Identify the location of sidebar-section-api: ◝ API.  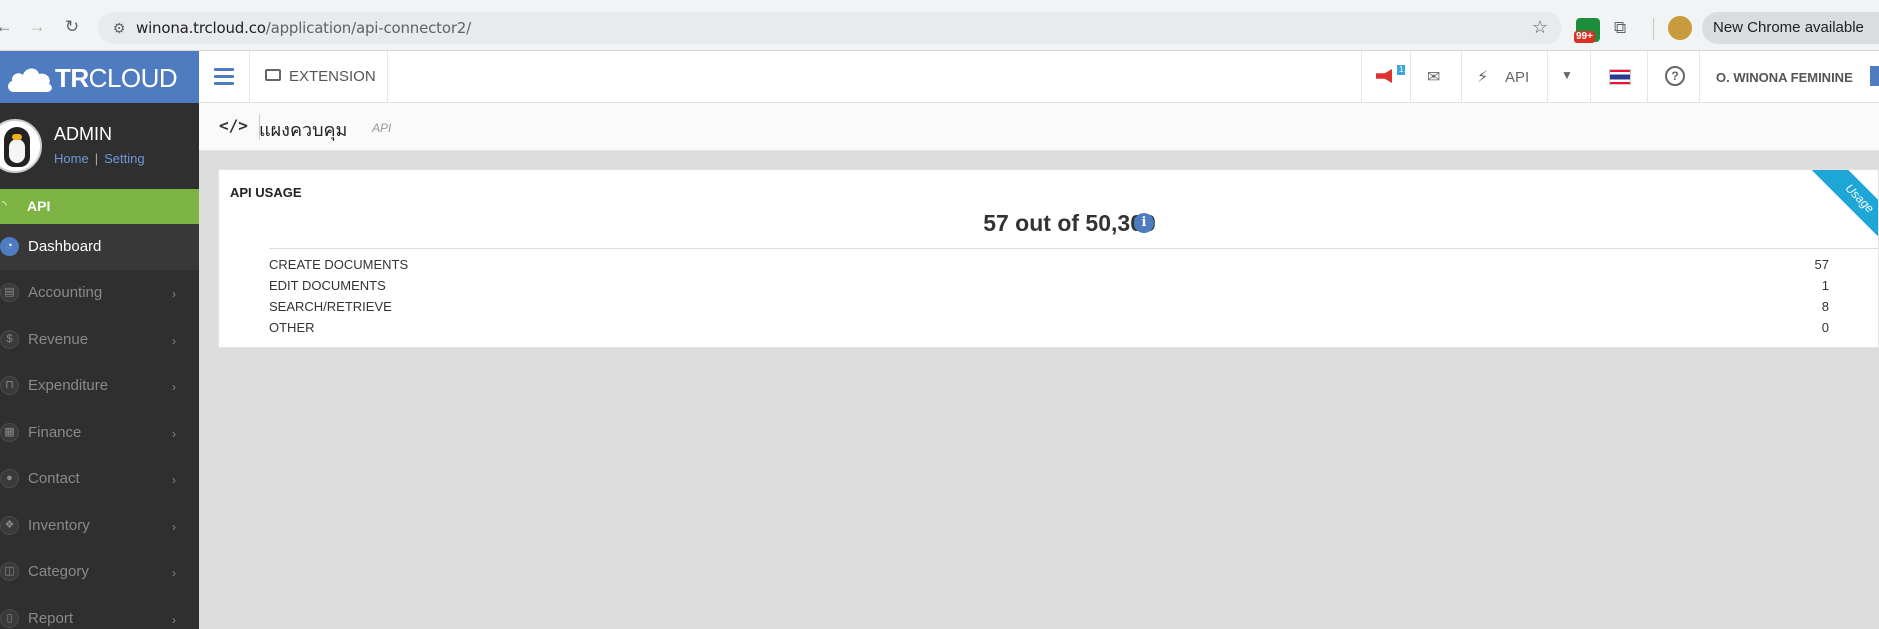
(99, 206).